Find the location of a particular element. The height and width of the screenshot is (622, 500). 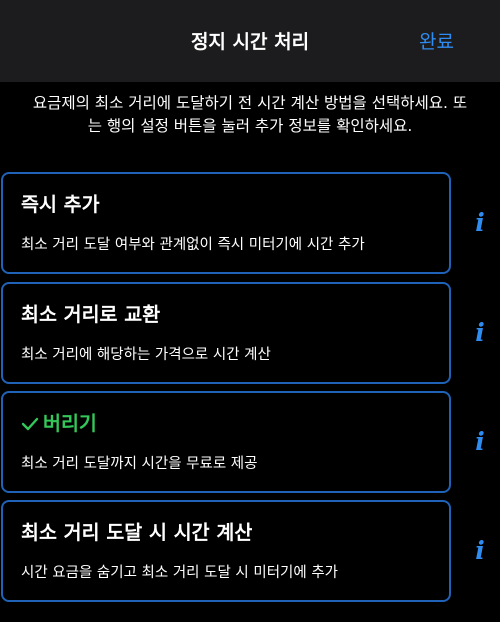

option-row-exchange-min-distance: 최소 거리로 교환 최소 거리에 해당하는 가격으로 시간 계산 is located at coordinates (226, 333).